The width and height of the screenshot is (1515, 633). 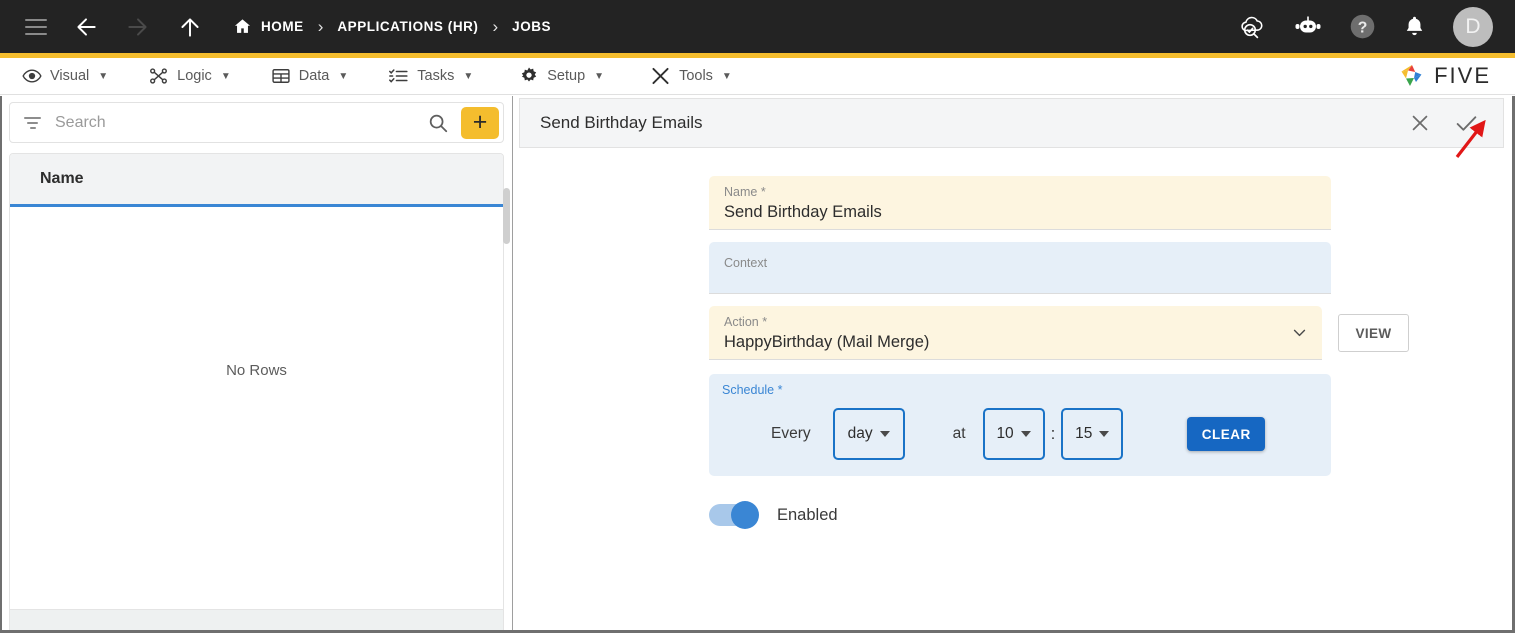 What do you see at coordinates (398, 76) in the screenshot?
I see `checklist-icon` at bounding box center [398, 76].